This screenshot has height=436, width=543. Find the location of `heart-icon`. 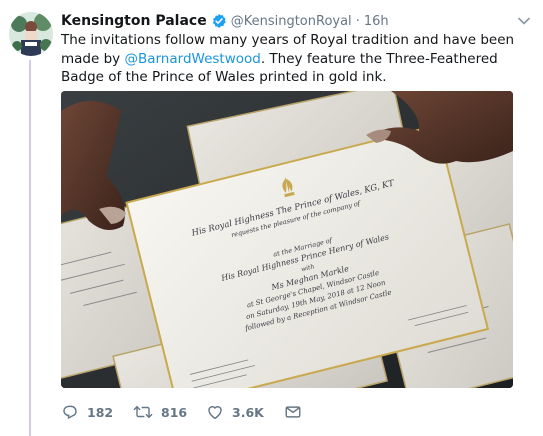

heart-icon is located at coordinates (215, 412).